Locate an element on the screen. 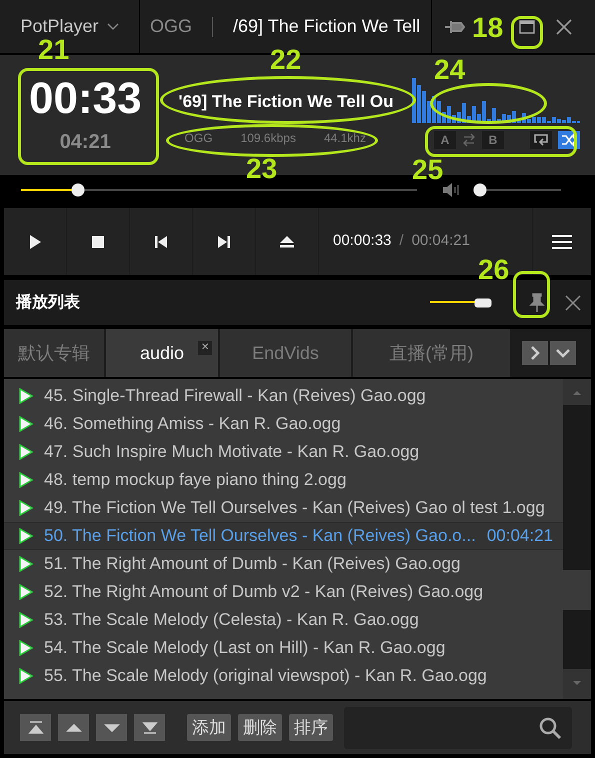  track-title: '69] The Fiction We Tell Ou is located at coordinates (286, 102).